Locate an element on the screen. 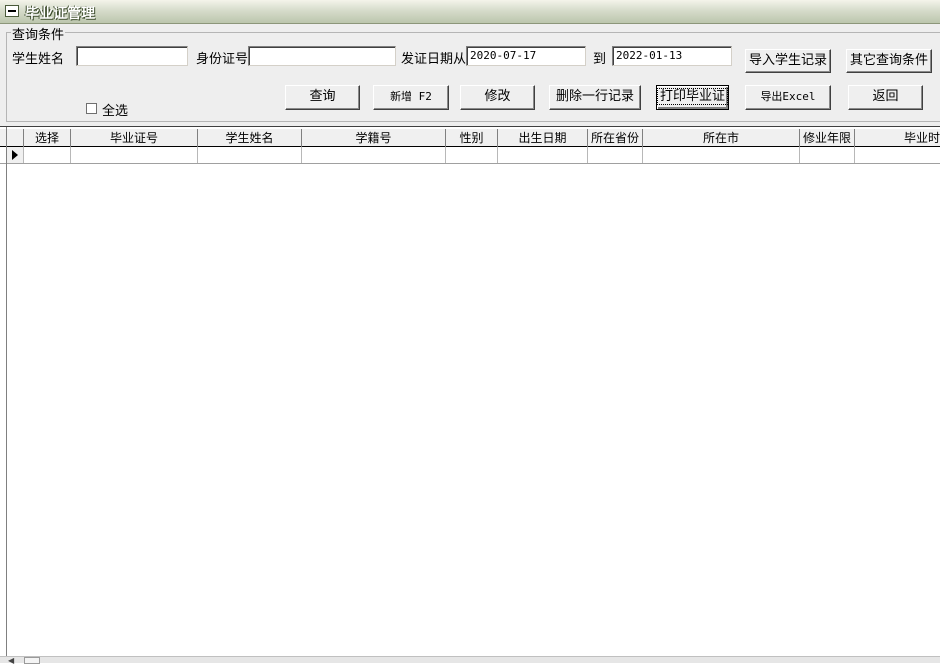 This screenshot has height=665, width=940. export-excel-button: 导出Excel is located at coordinates (788, 97).